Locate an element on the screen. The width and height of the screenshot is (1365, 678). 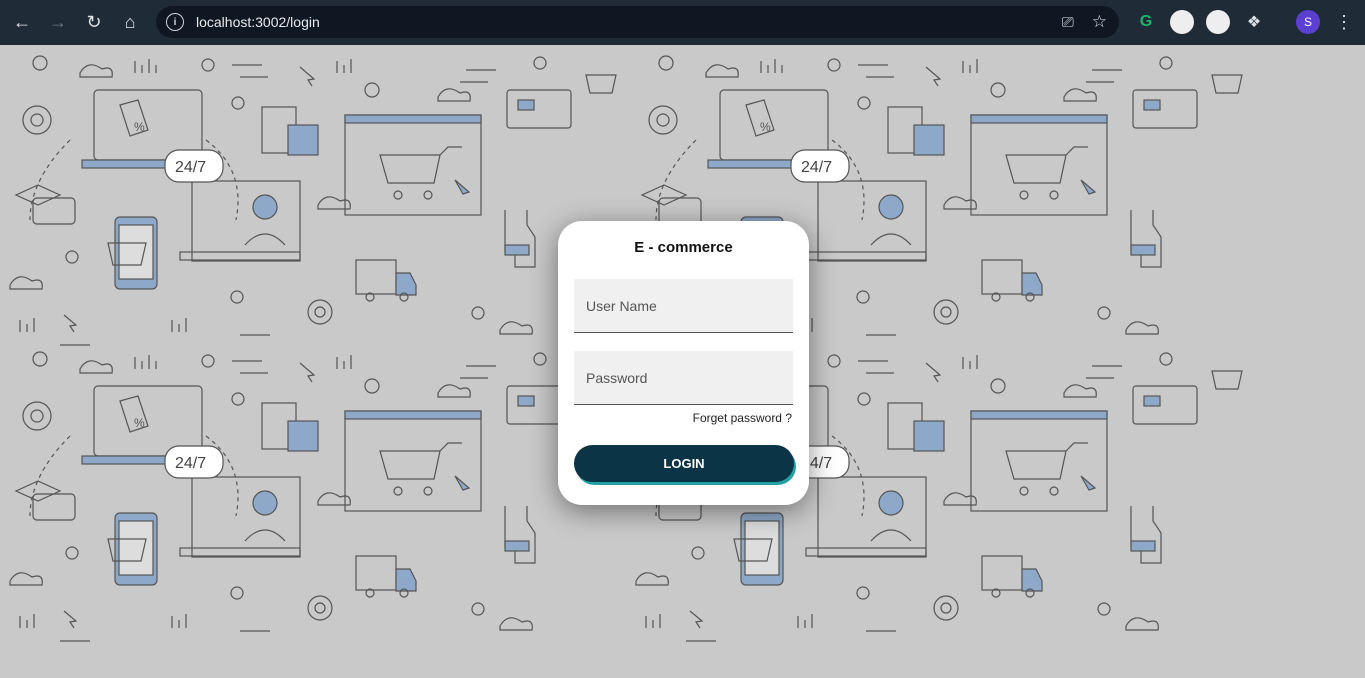
forward-icon: → is located at coordinates (58, 22).